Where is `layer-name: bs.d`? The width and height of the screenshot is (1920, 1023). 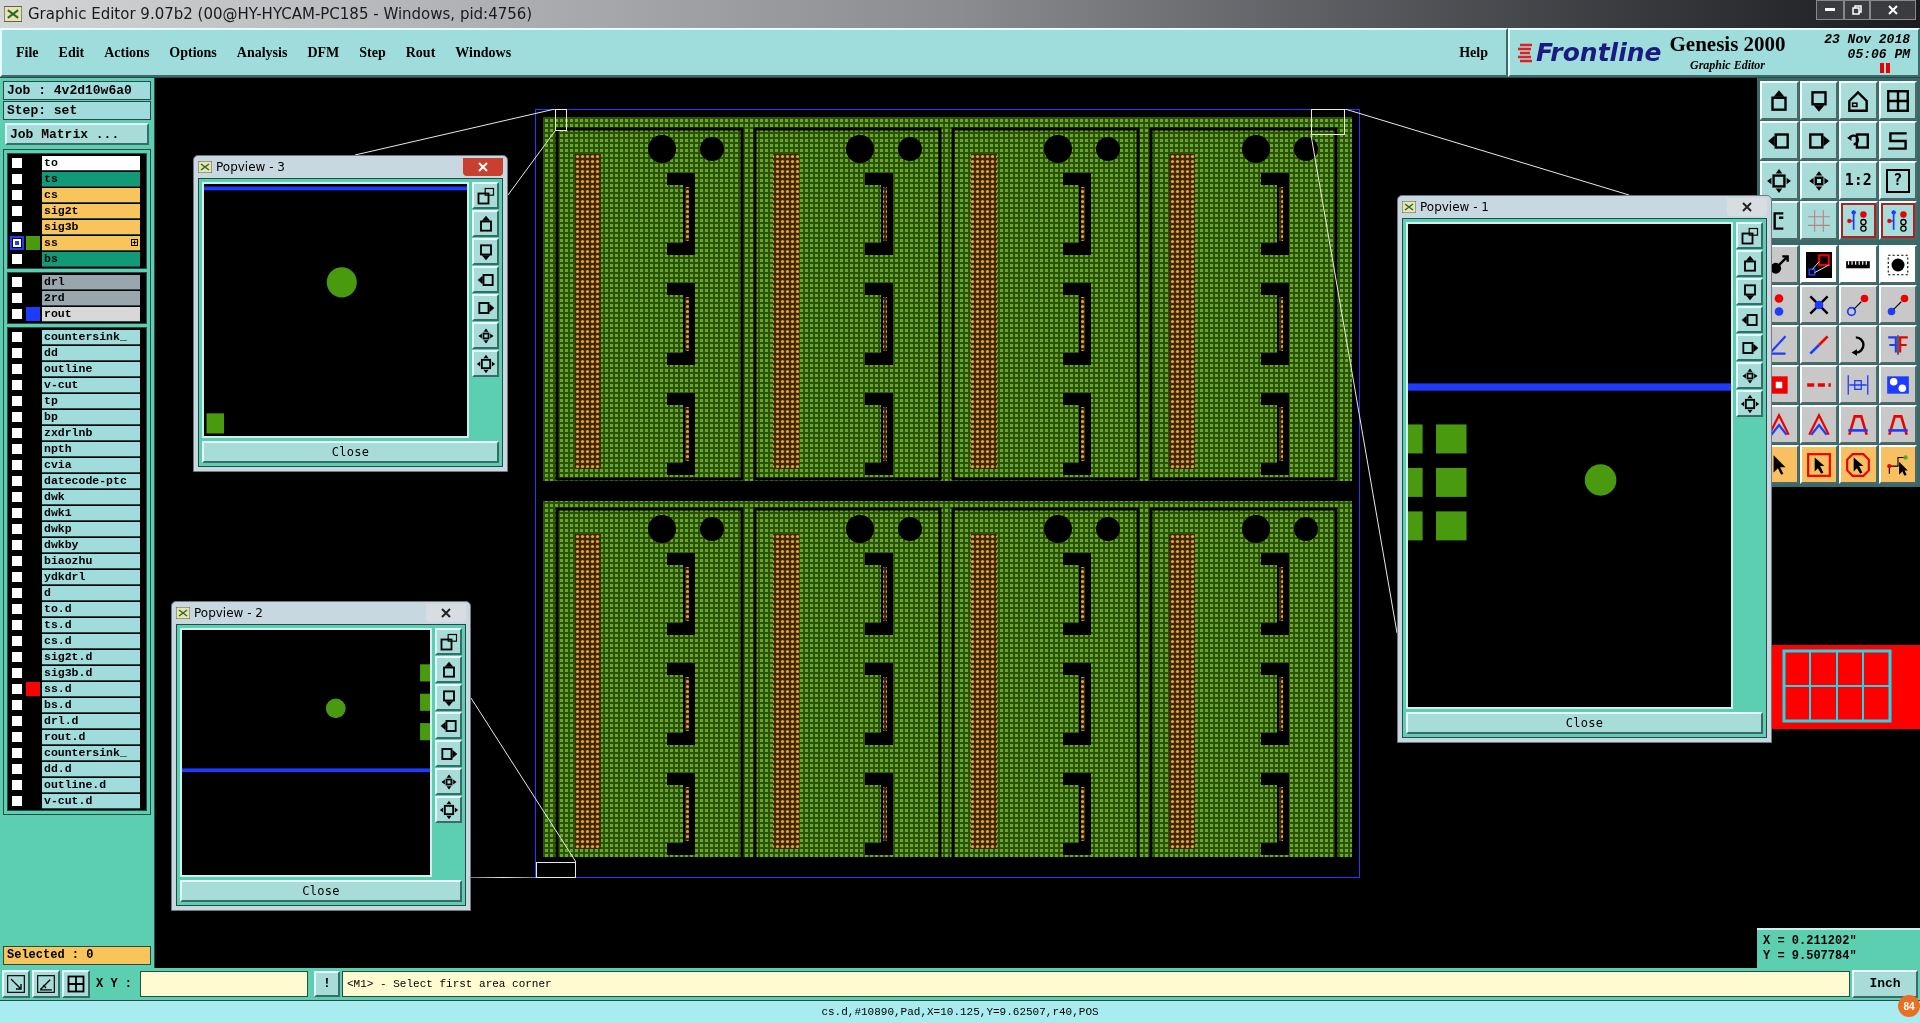
layer-name: bs.d is located at coordinates (91, 705).